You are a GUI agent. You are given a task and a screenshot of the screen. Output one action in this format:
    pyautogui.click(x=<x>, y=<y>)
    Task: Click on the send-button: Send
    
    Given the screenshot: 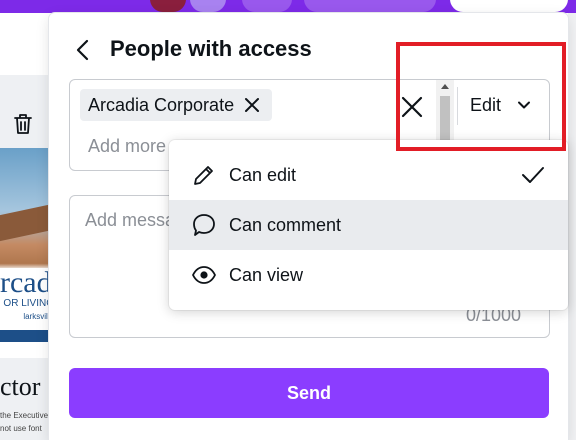 What is the action you would take?
    pyautogui.click(x=309, y=393)
    